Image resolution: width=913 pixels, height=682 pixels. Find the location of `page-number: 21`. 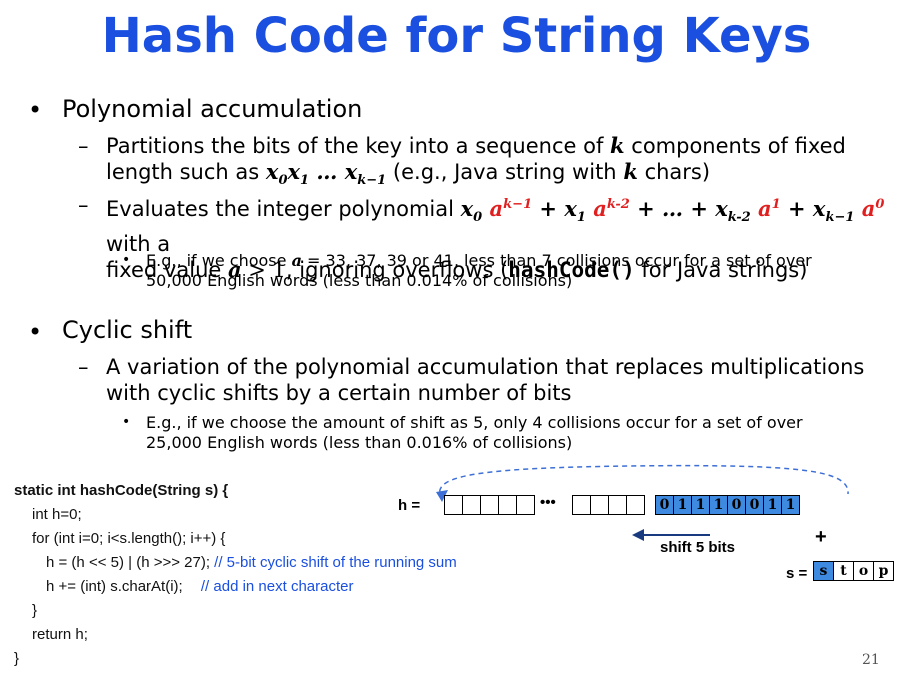

page-number: 21 is located at coordinates (871, 660).